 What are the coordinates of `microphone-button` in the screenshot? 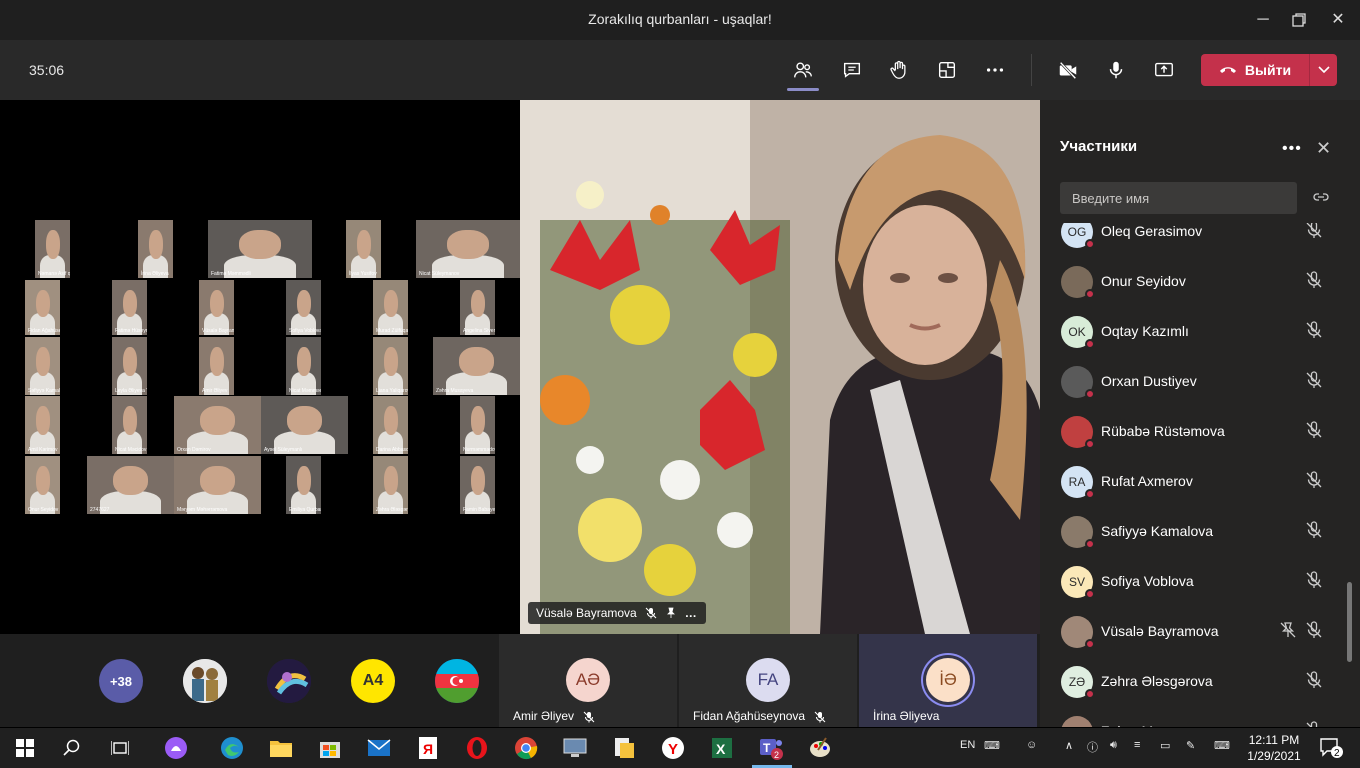 It's located at (1116, 70).